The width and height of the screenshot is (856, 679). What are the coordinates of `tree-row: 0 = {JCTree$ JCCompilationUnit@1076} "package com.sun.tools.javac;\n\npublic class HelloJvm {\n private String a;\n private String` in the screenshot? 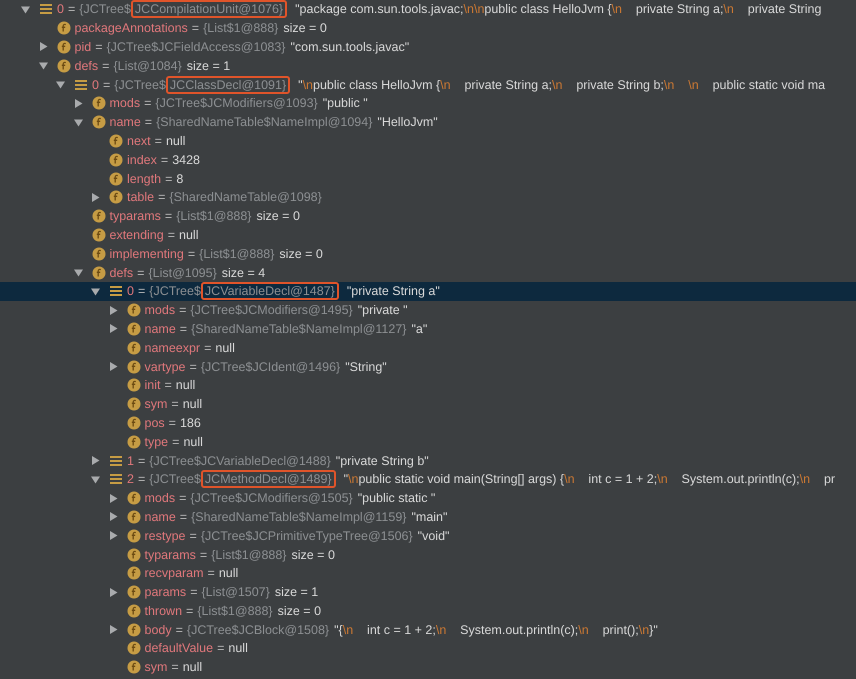 It's located at (428, 9).